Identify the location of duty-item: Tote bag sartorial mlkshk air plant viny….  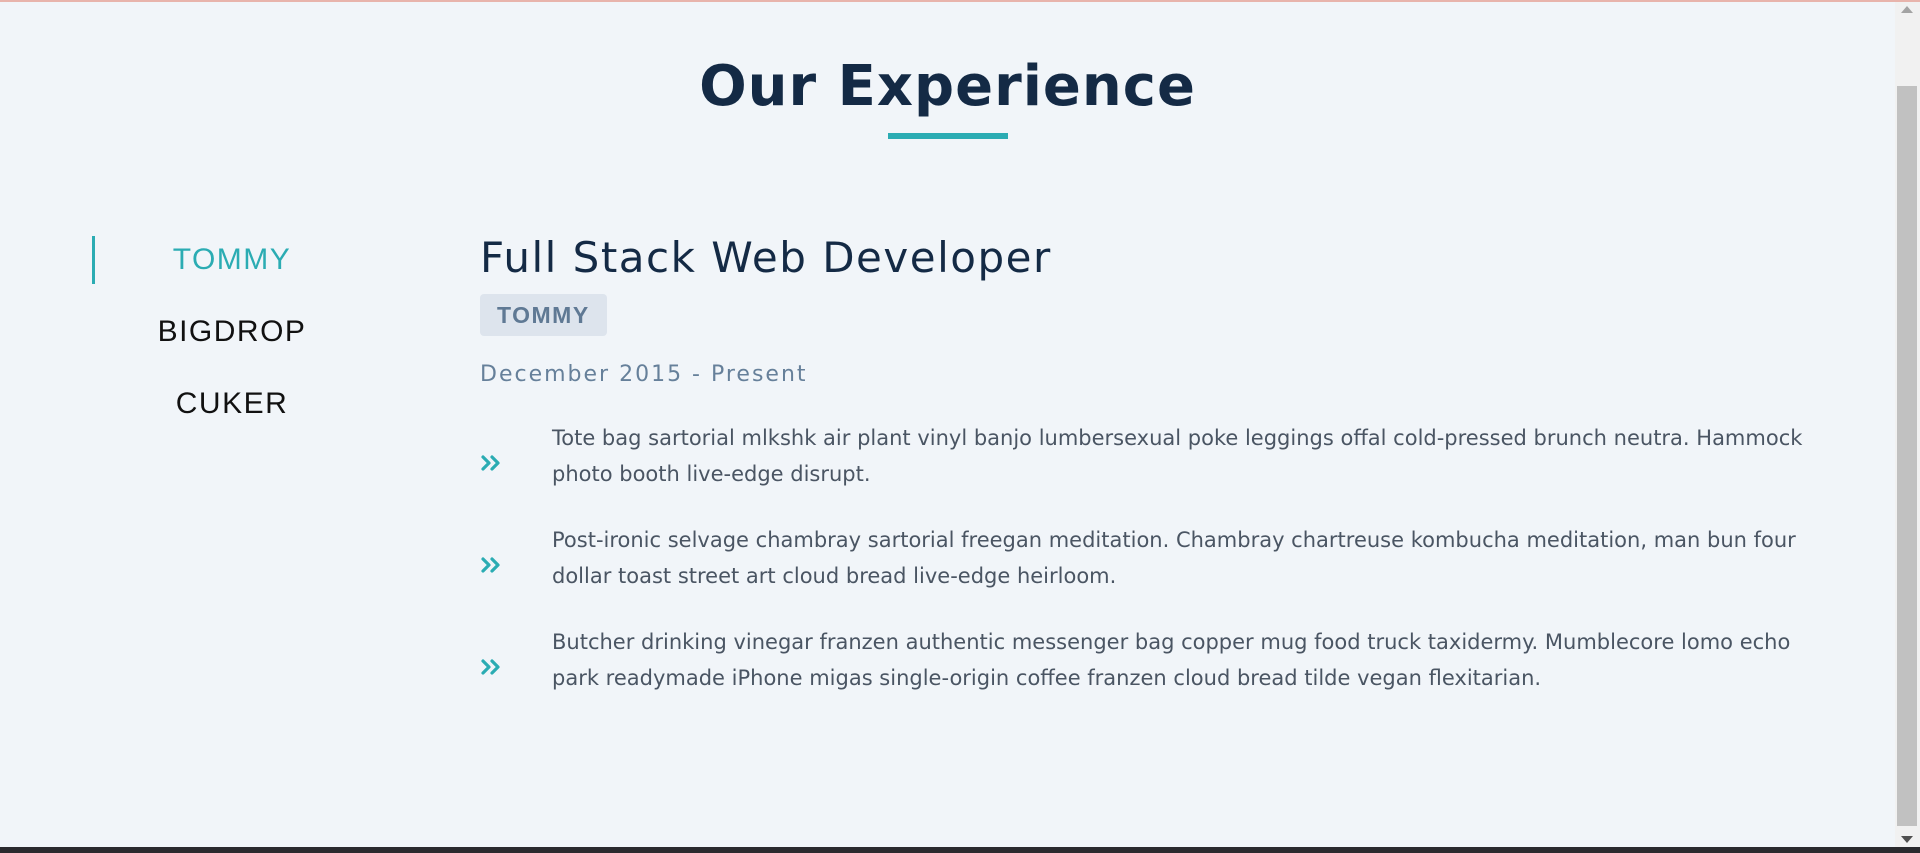
(1150, 456).